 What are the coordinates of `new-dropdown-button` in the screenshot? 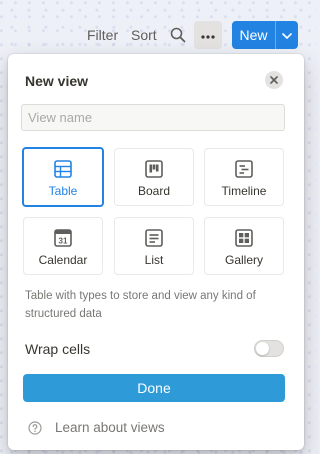 It's located at (287, 35).